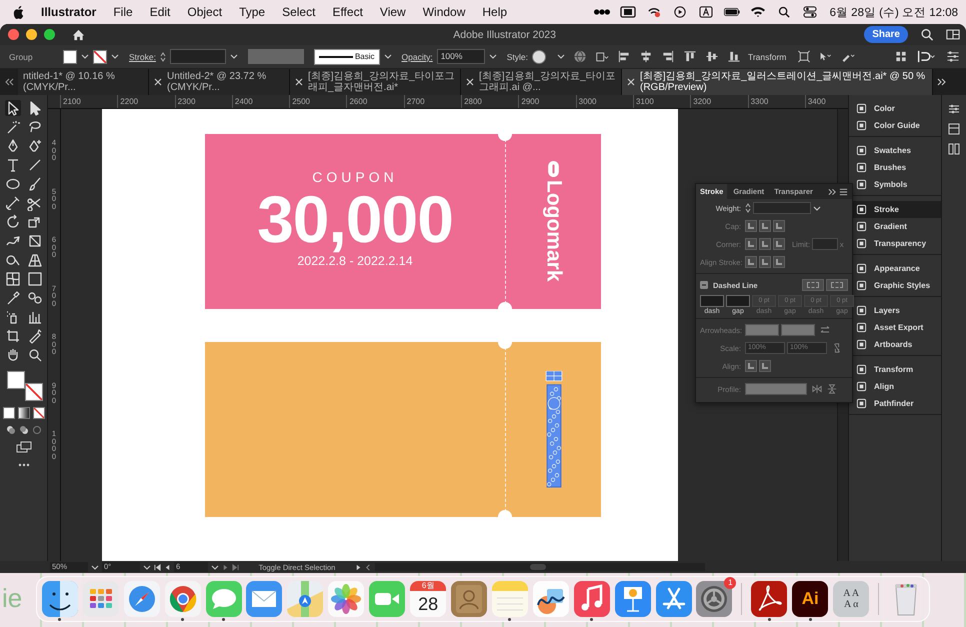 Image resolution: width=966 pixels, height=627 pixels. Describe the element at coordinates (810, 599) in the screenshot. I see `app-logo-text: Ai` at that location.